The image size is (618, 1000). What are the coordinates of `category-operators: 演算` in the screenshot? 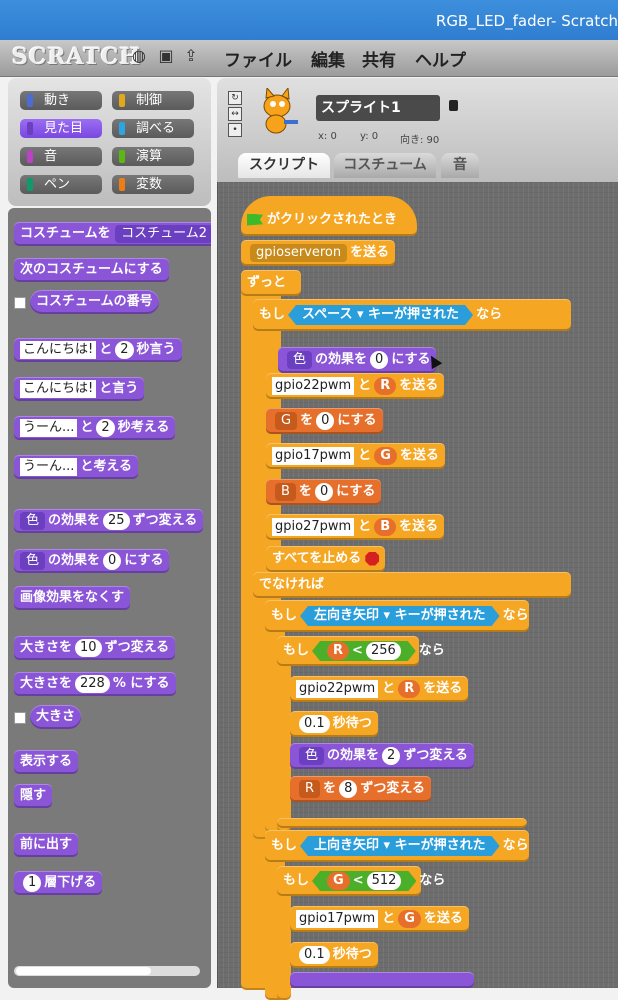 It's located at (153, 156).